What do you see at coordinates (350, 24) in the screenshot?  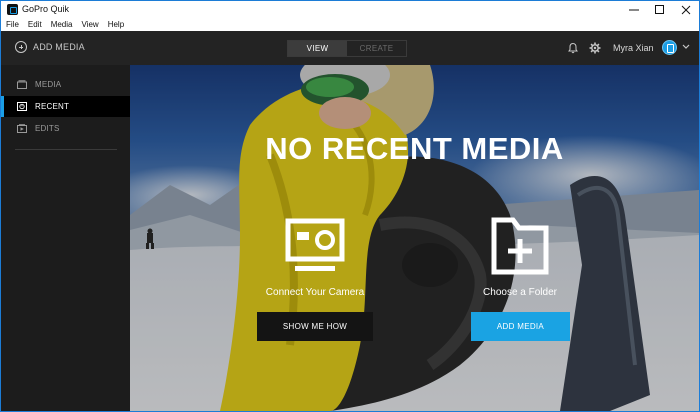 I see `menu-bar: File Edit Media View Help` at bounding box center [350, 24].